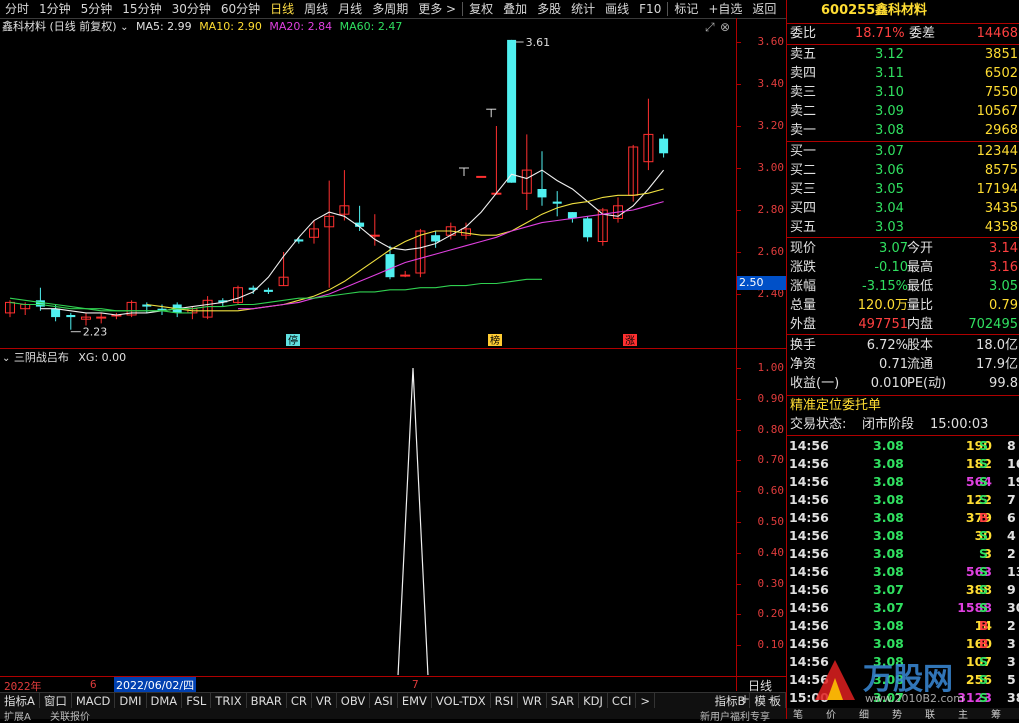 This screenshot has height=723, width=1019. I want to click on indicator-tab: VR, so click(324, 701).